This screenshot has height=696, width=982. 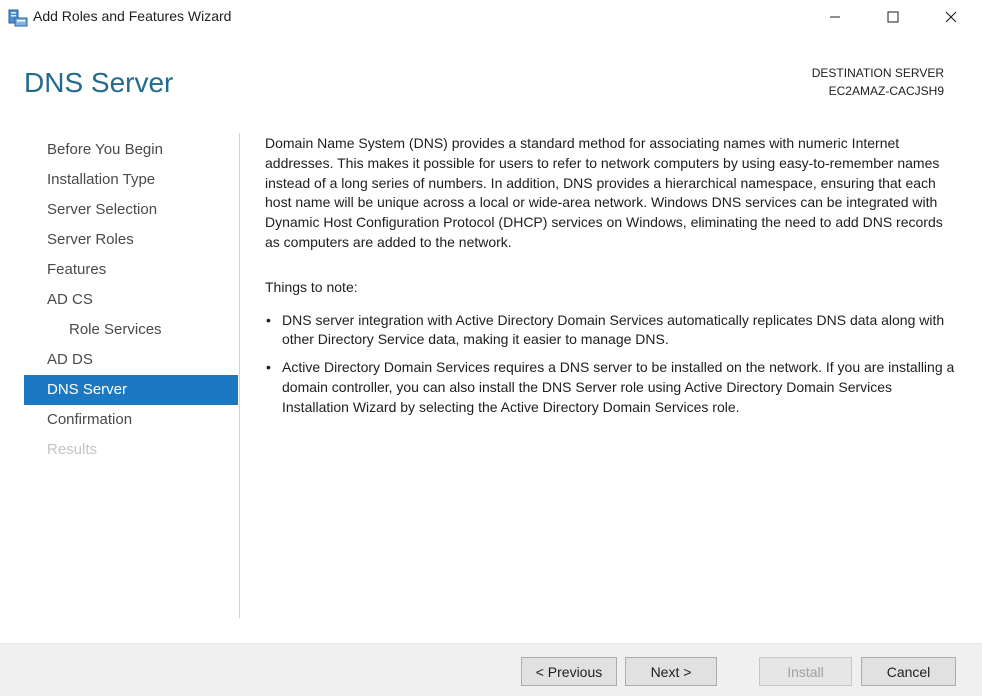 What do you see at coordinates (311, 286) in the screenshot?
I see `things-to-note-heading: Things to note:` at bounding box center [311, 286].